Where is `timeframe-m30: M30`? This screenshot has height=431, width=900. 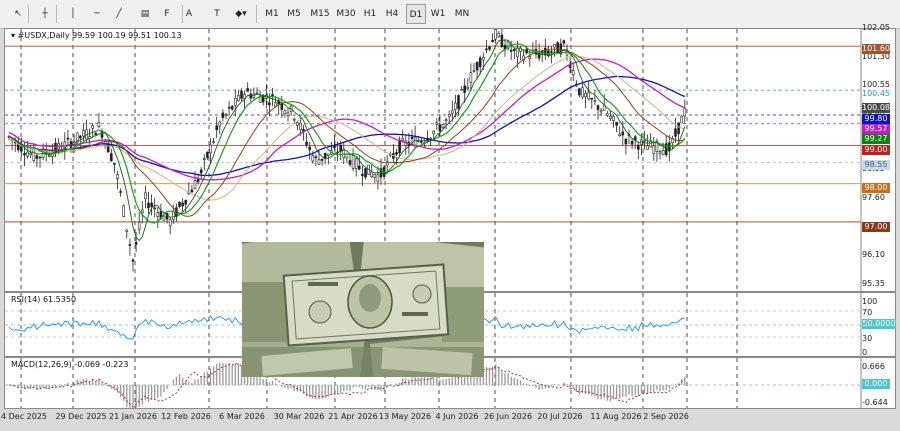
timeframe-m30: M30 is located at coordinates (346, 14).